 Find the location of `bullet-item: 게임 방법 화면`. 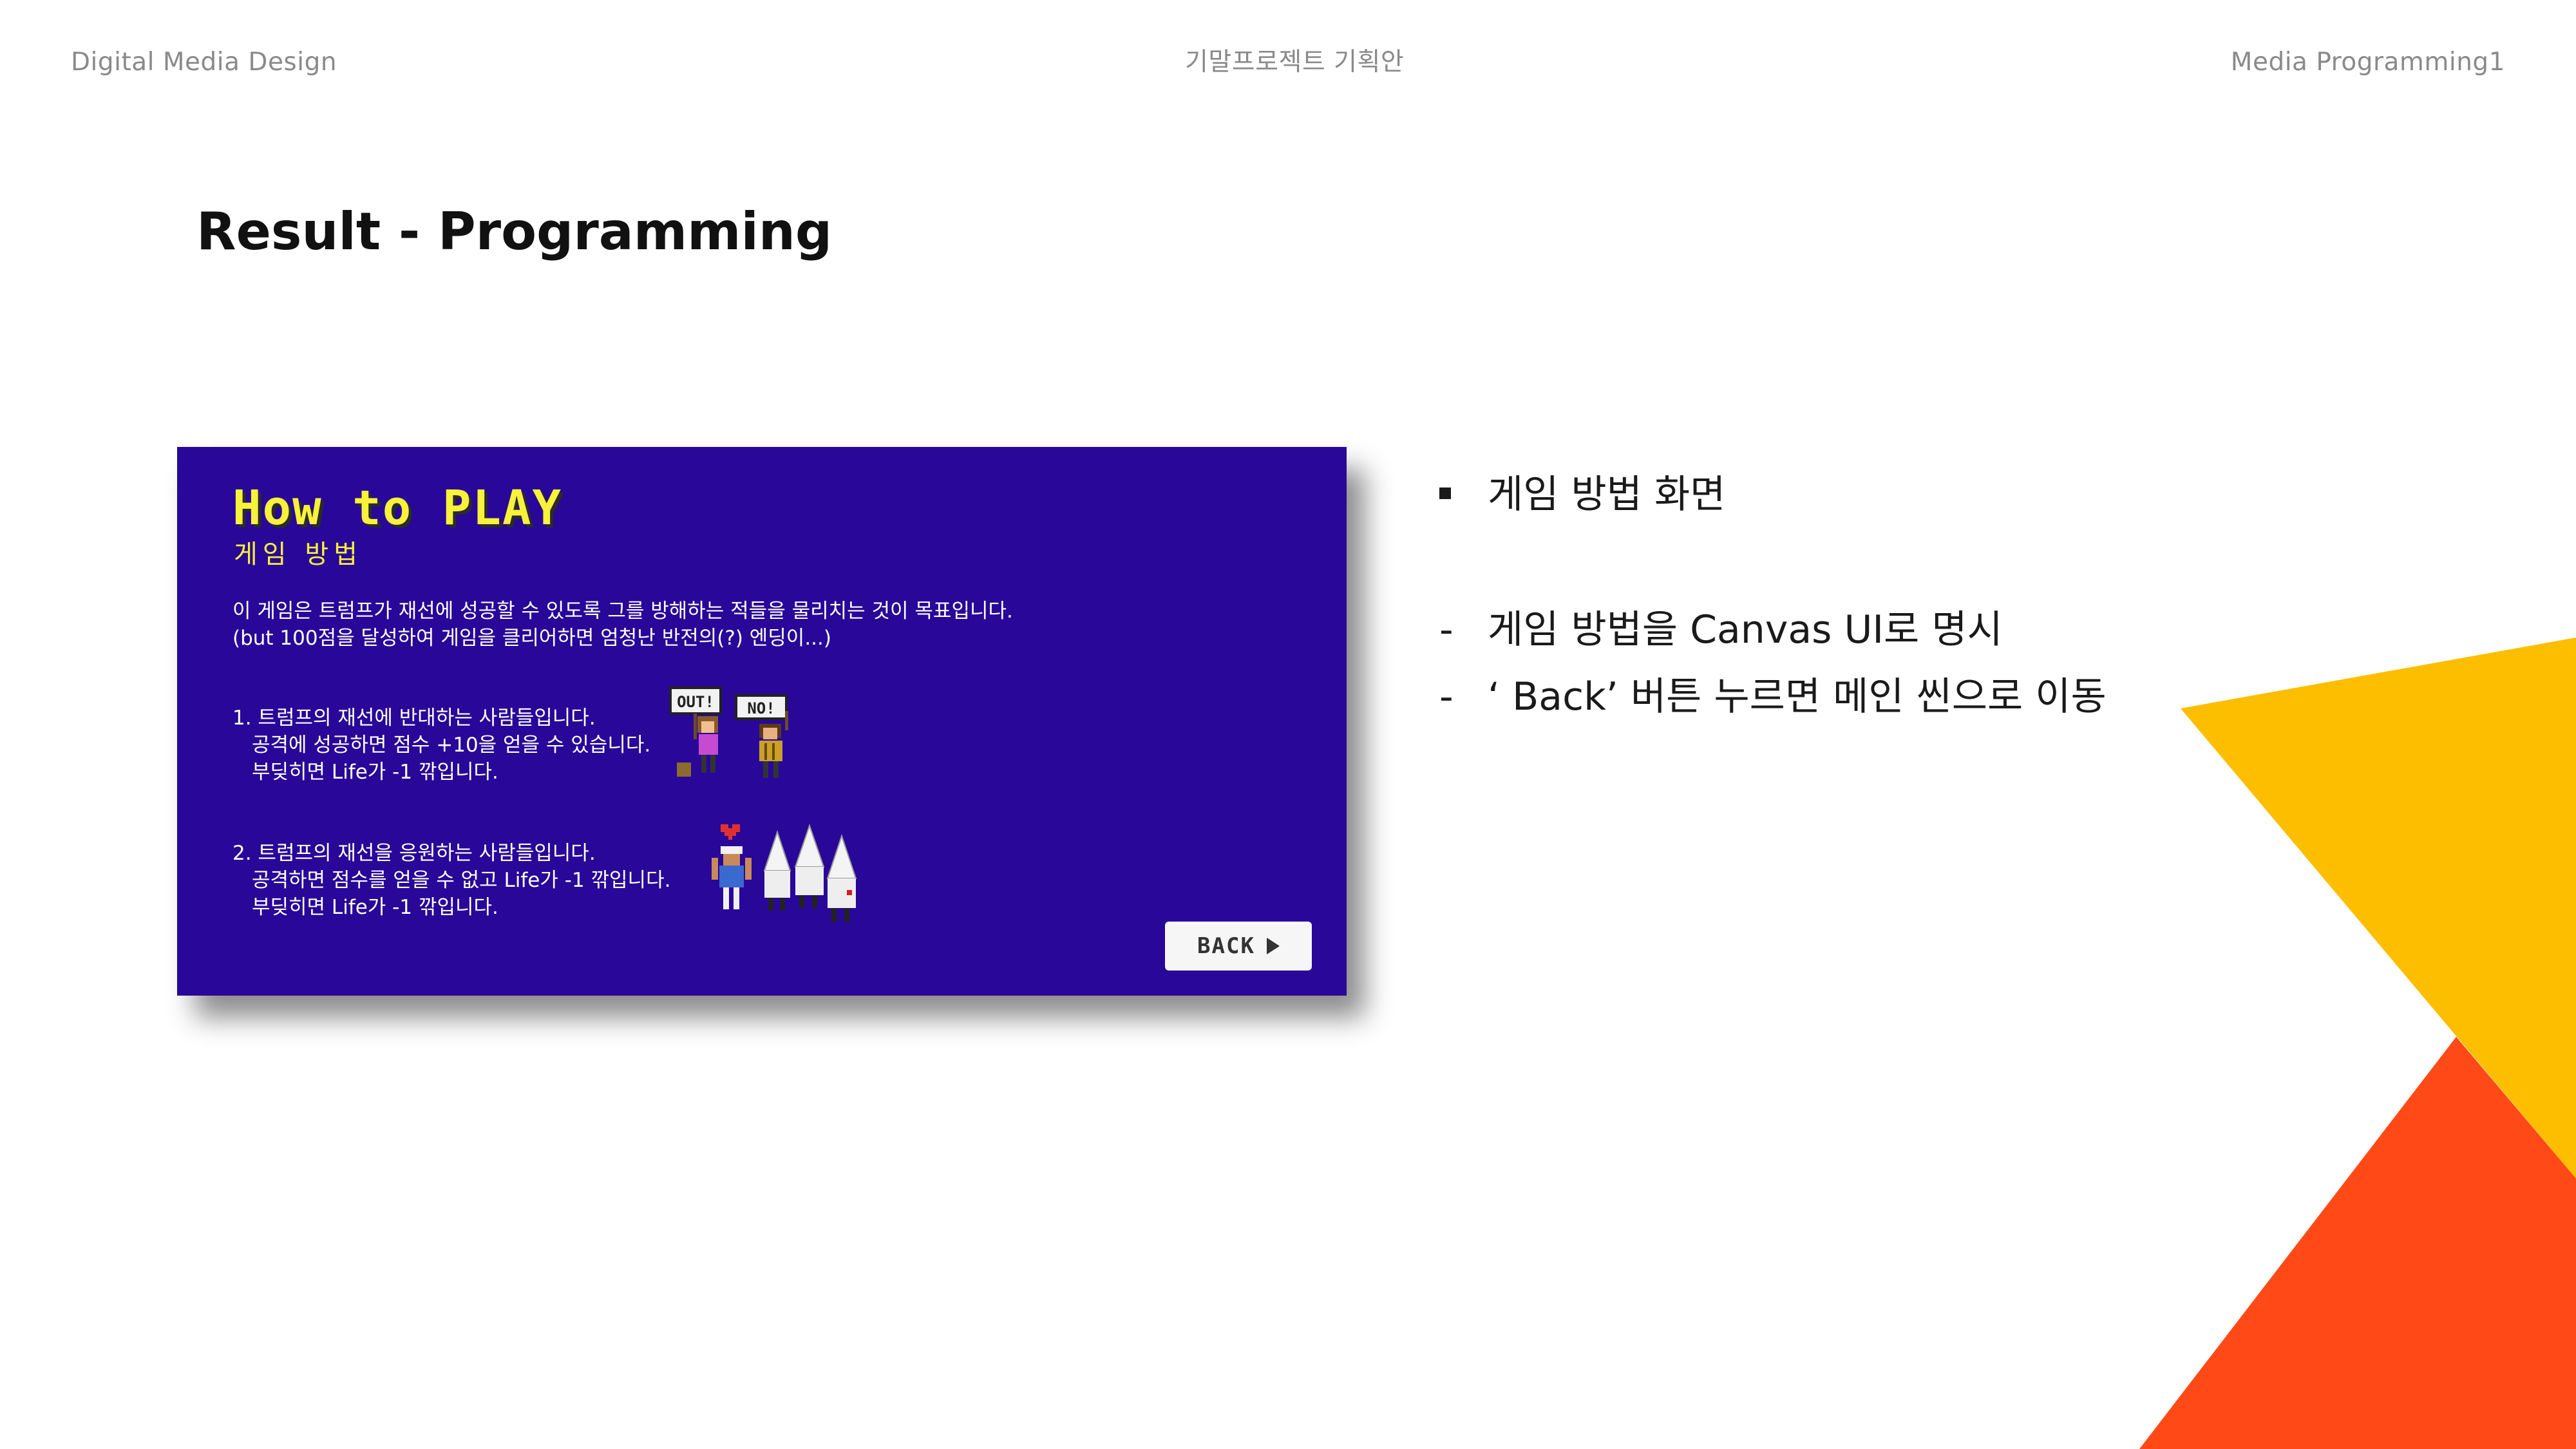

bullet-item: 게임 방법 화면 is located at coordinates (1582, 495).